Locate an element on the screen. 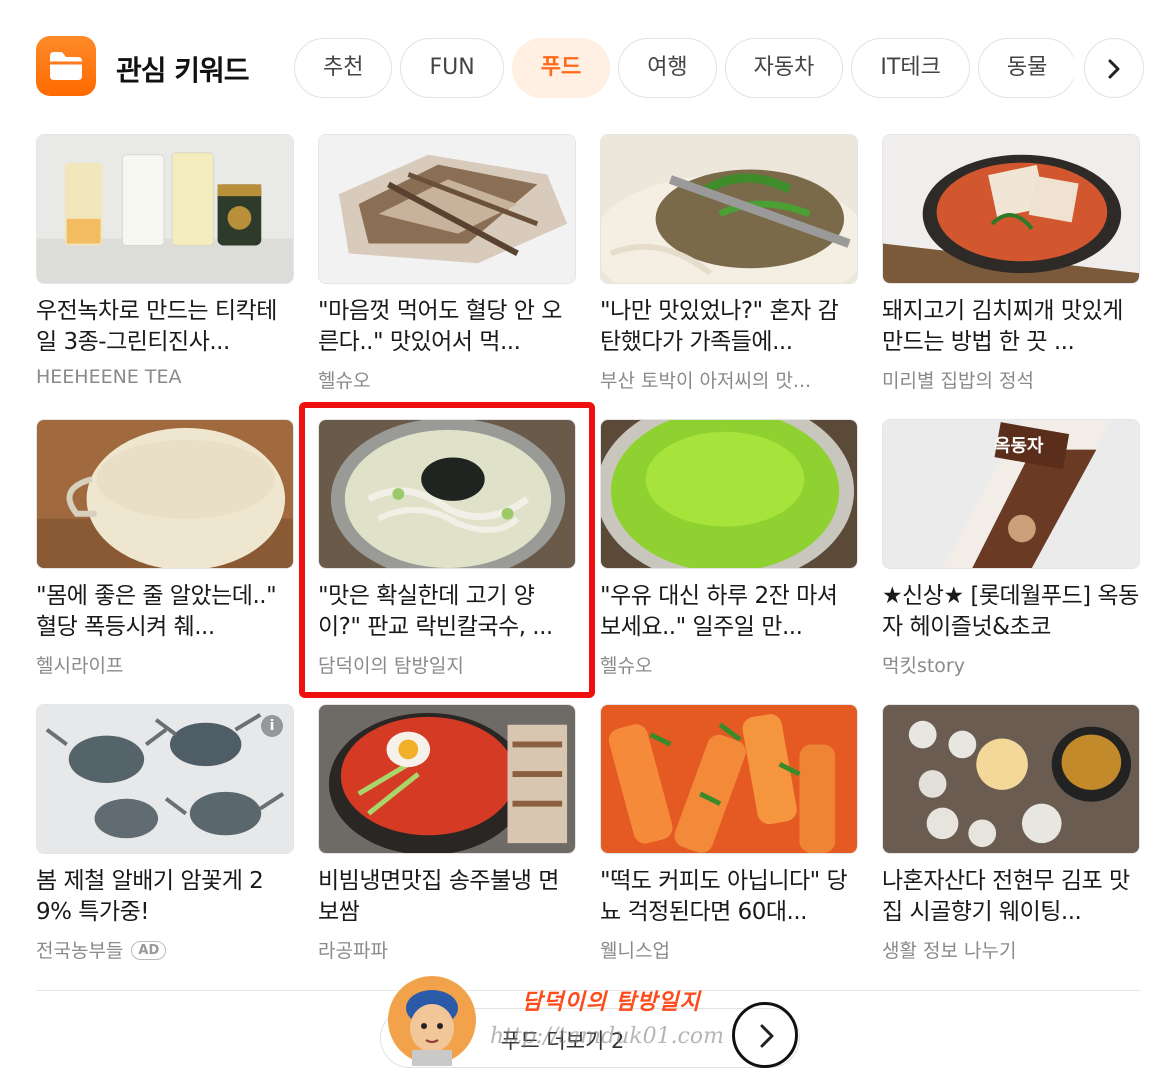 Image resolution: width=1175 pixels, height=1080 pixels. card-source: 헬시라이프 is located at coordinates (80, 666).